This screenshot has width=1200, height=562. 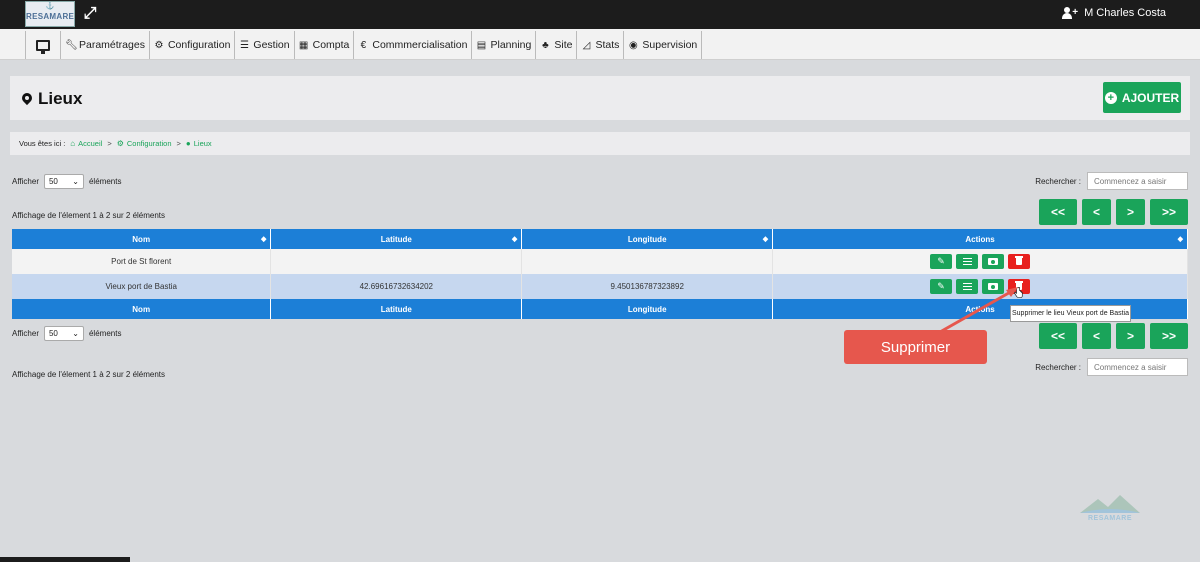 I want to click on bottom-bar, so click(x=65, y=559).